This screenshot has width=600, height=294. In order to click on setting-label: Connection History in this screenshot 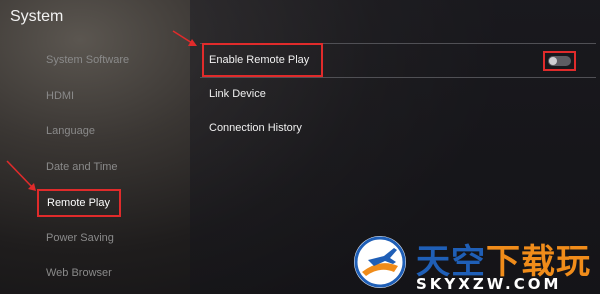, I will do `click(255, 128)`.